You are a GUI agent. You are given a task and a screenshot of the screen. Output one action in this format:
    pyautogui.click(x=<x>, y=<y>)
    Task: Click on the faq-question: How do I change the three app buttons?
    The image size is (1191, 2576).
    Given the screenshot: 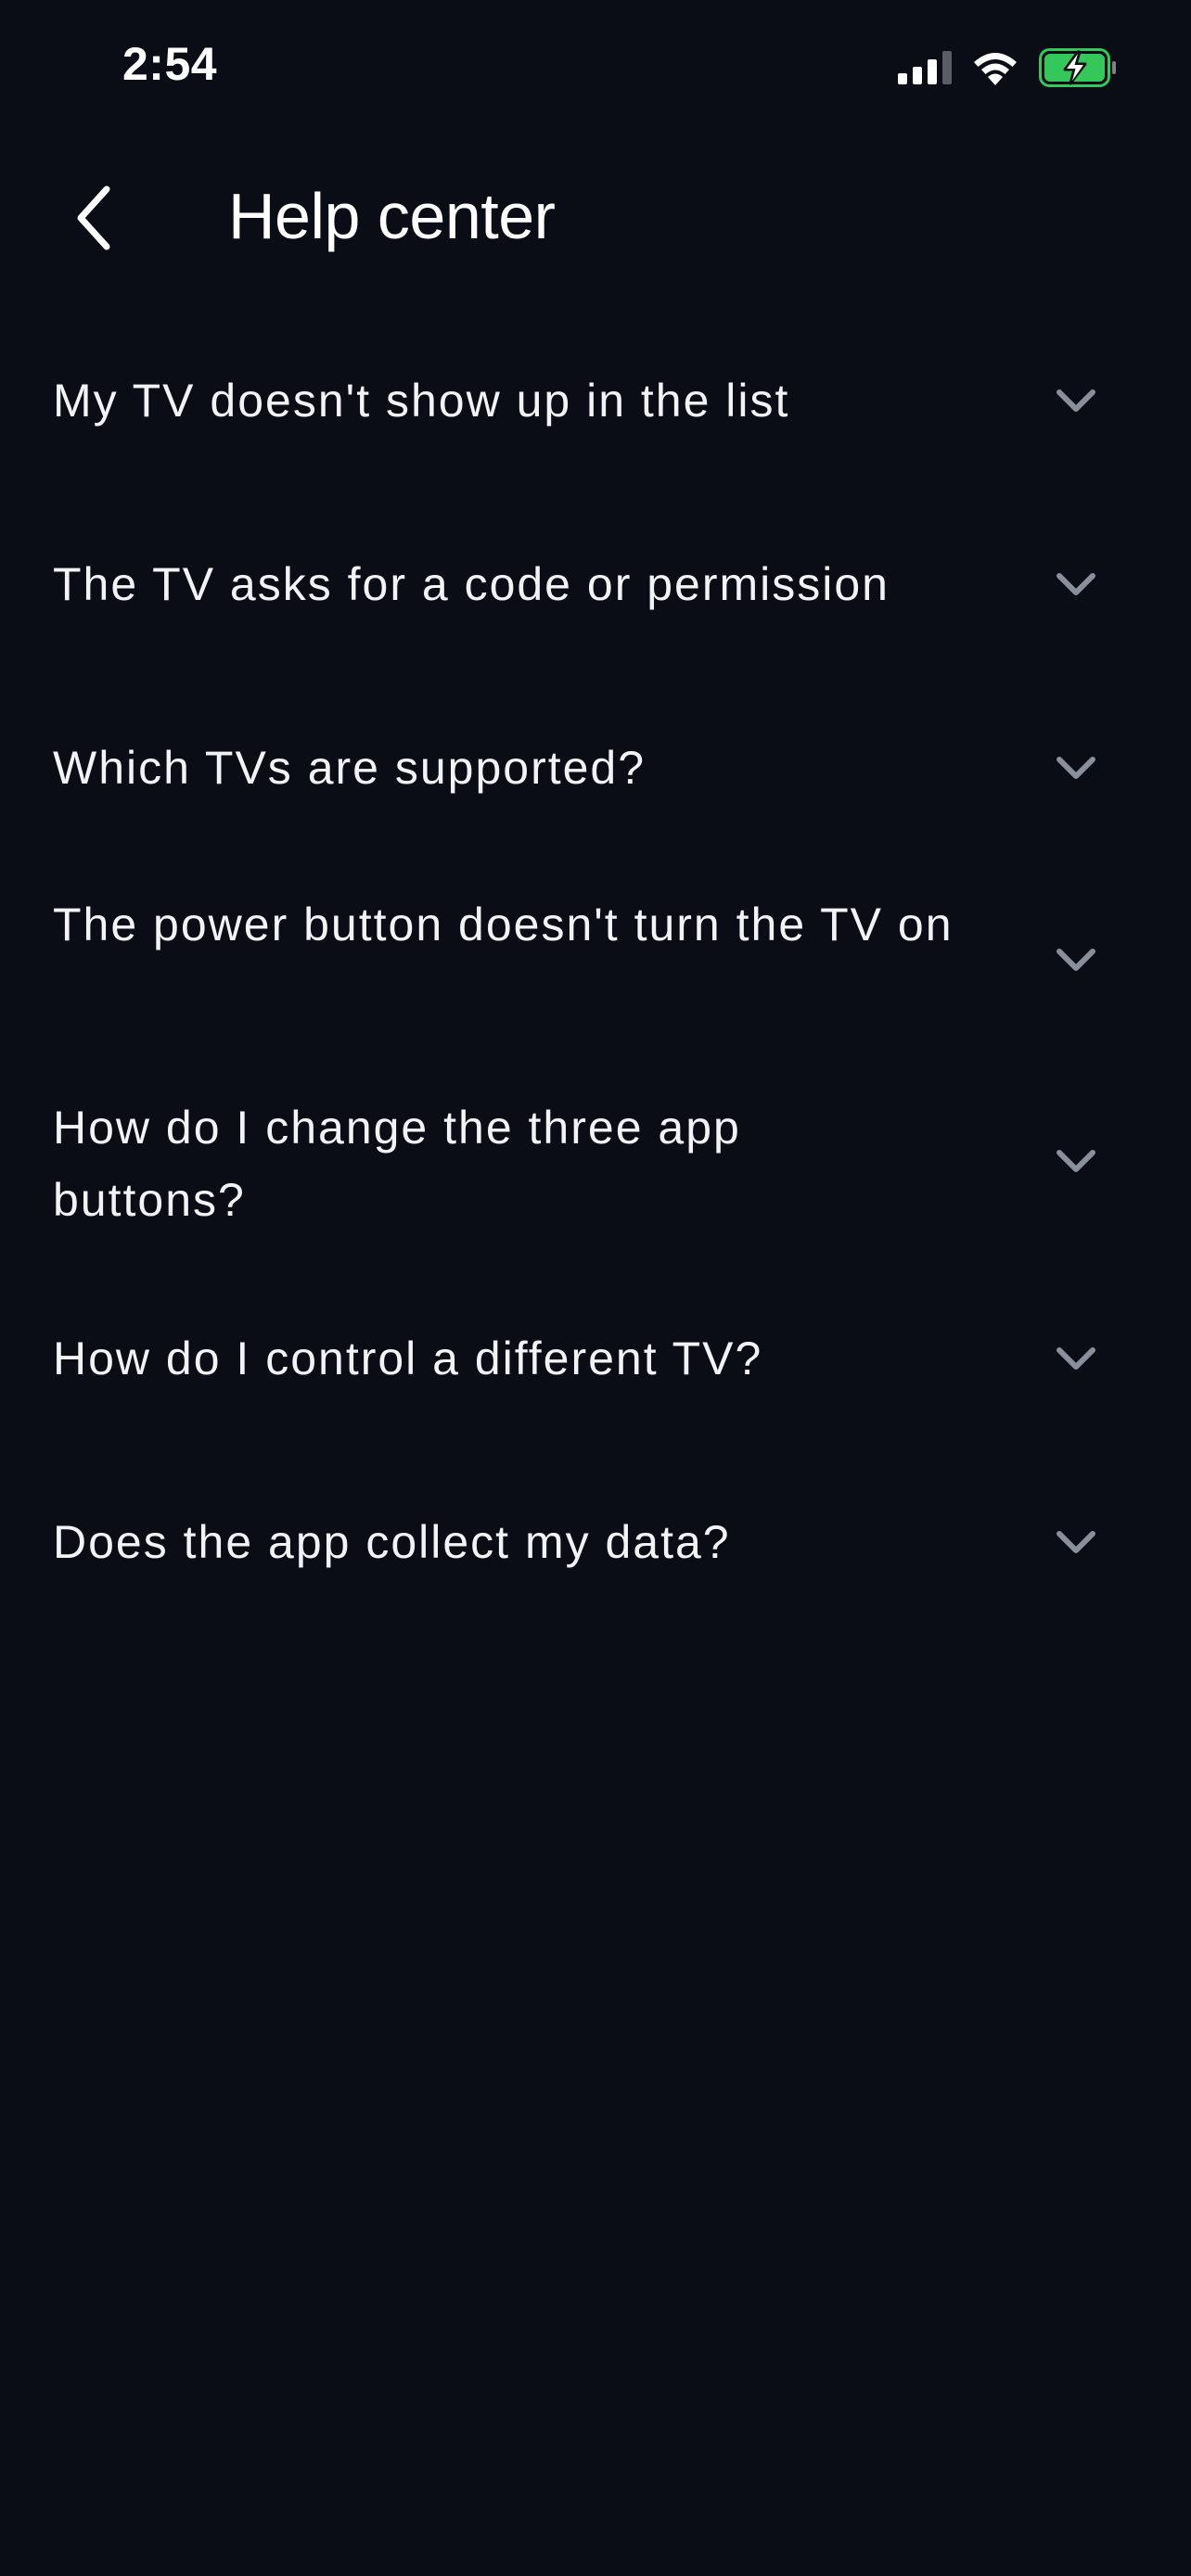 What is the action you would take?
    pyautogui.click(x=397, y=1164)
    